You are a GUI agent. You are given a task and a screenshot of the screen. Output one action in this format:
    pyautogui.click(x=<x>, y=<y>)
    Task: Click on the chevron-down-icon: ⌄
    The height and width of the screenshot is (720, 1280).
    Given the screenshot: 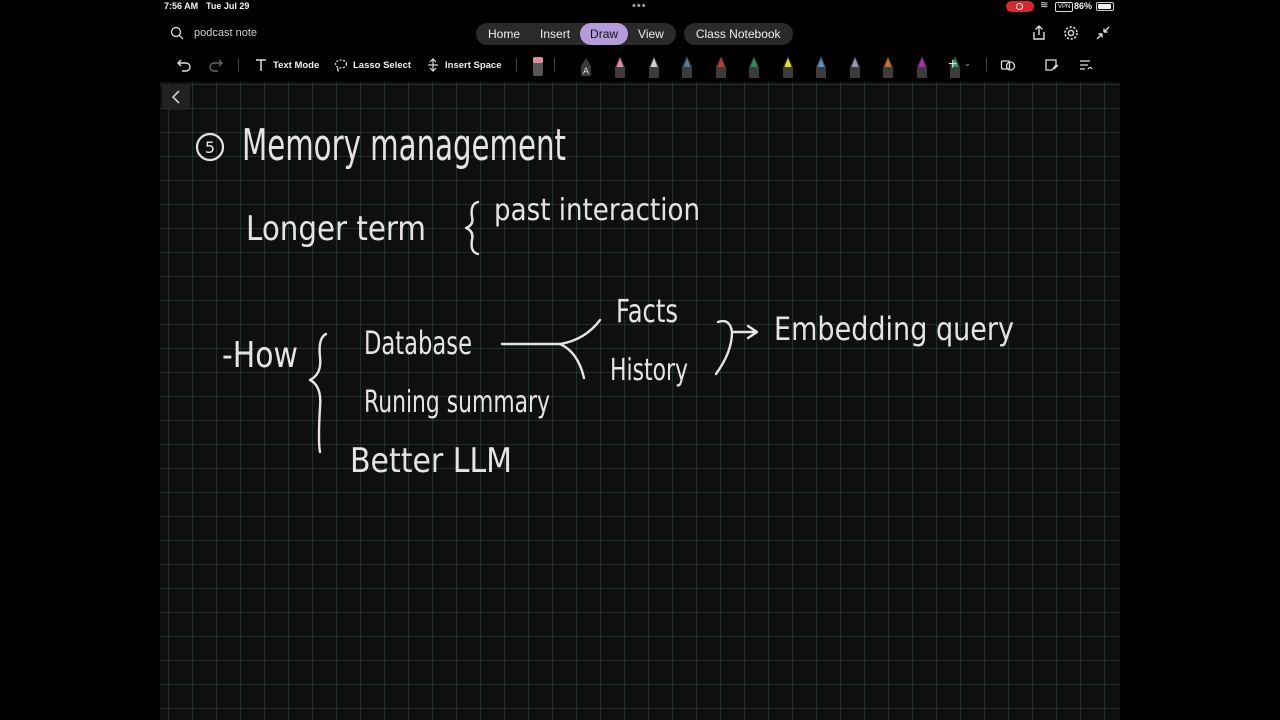 What is the action you would take?
    pyautogui.click(x=967, y=63)
    